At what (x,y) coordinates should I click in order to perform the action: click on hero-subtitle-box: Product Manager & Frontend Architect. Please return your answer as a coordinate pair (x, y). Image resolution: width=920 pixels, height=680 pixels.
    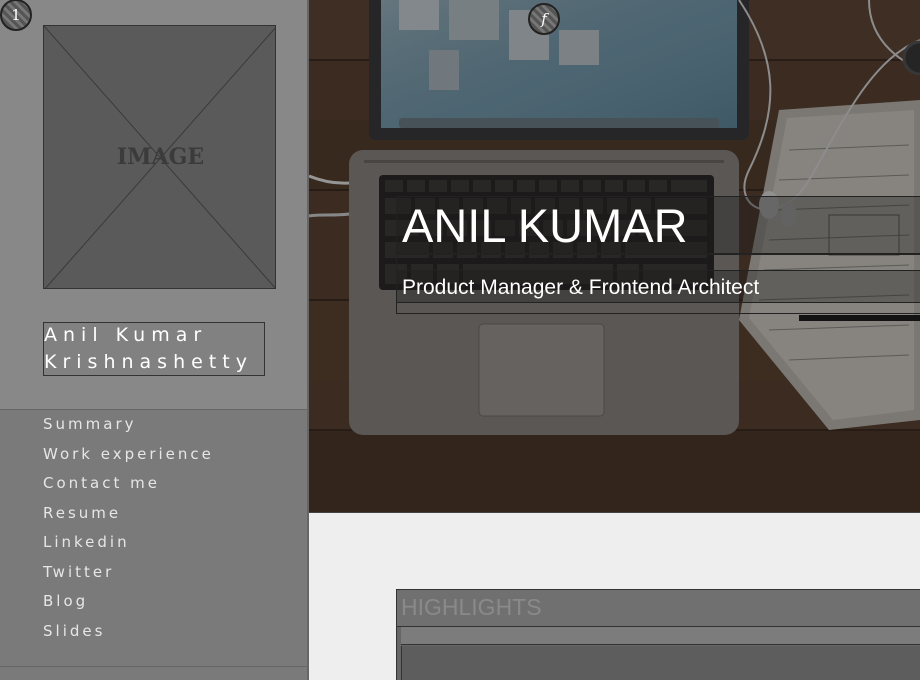
    Looking at the image, I should click on (658, 286).